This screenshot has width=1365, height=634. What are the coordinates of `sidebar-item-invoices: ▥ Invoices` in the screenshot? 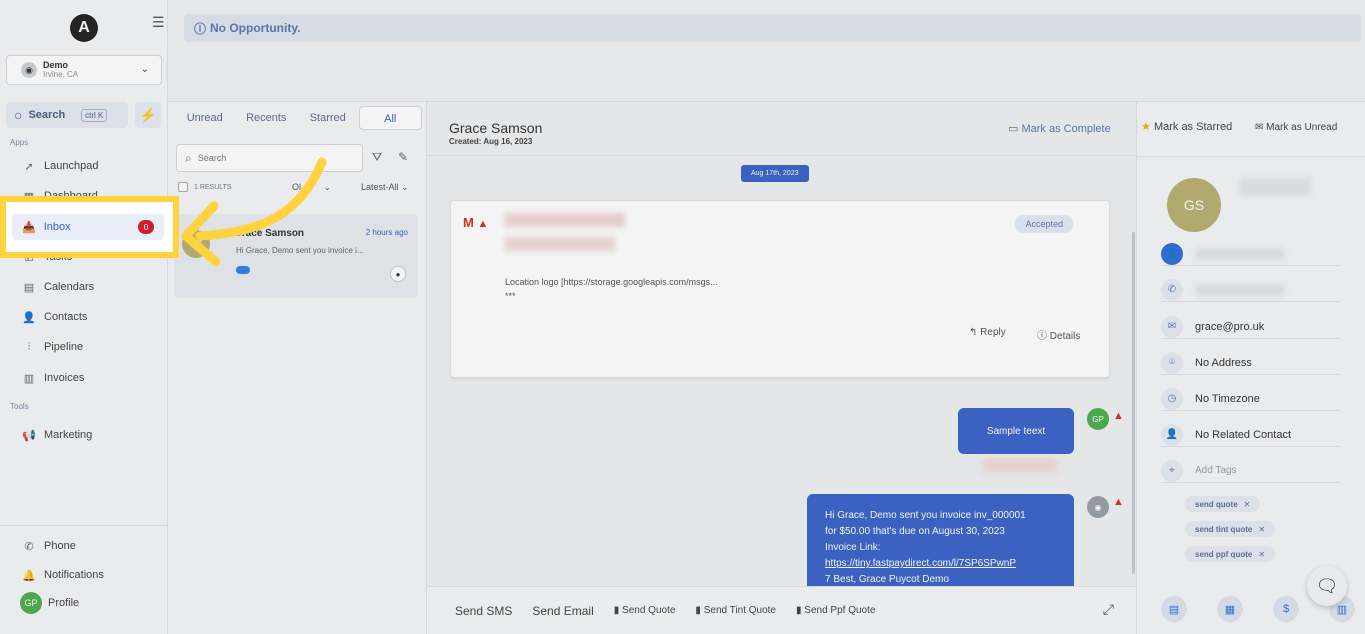 It's located at (53, 378).